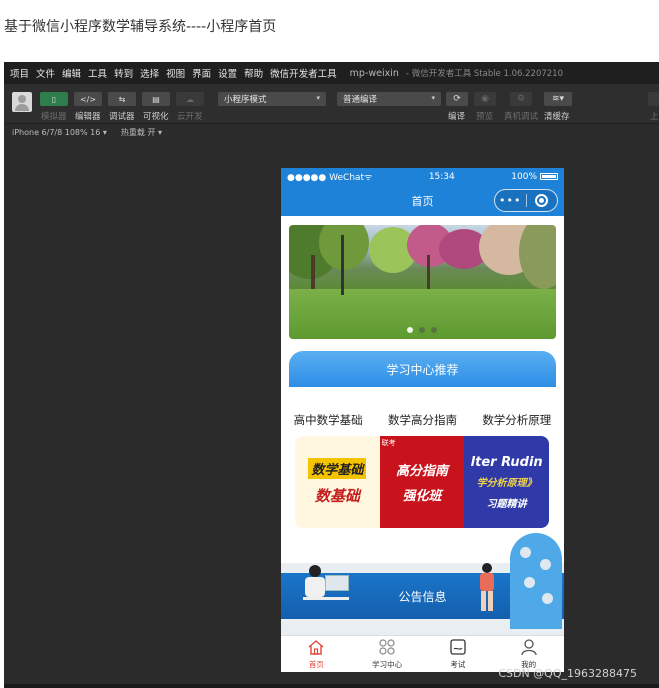  What do you see at coordinates (316, 647) in the screenshot?
I see `home-icon` at bounding box center [316, 647].